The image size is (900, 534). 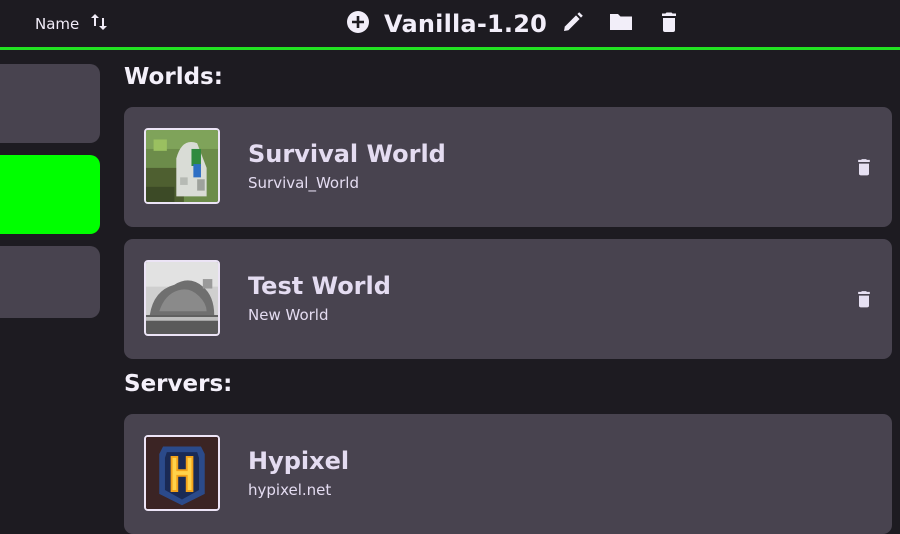 I want to click on world-folder: Survival_World, so click(x=303, y=183).